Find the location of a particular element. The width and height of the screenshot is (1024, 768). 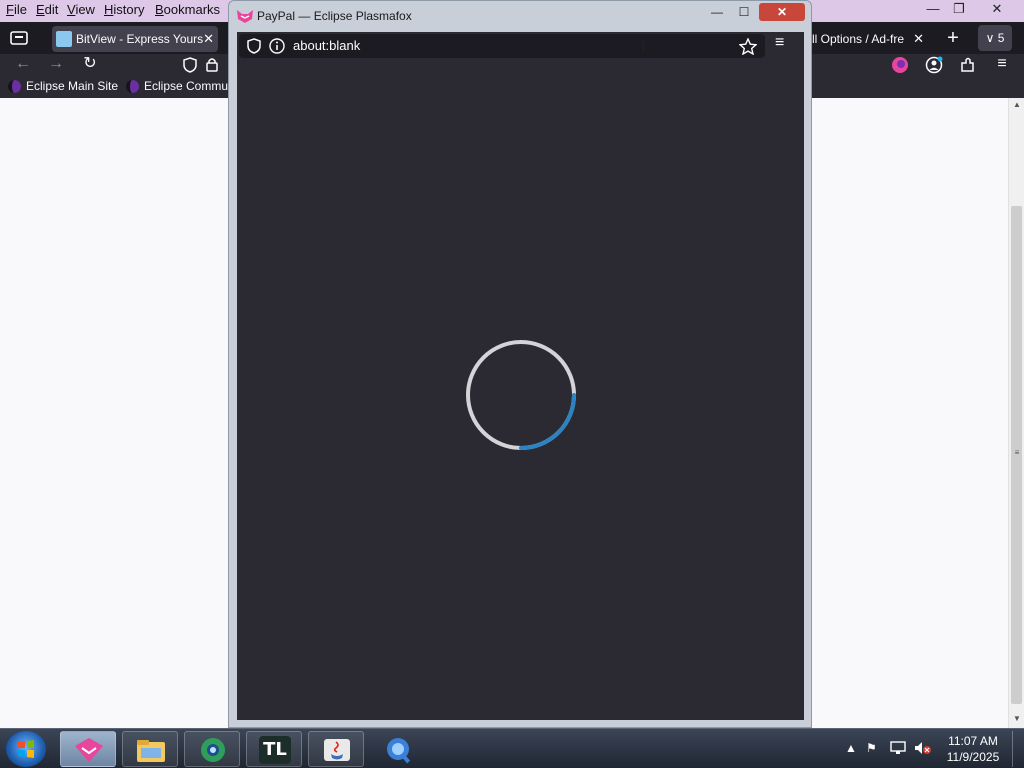

taskbar-browser-app is located at coordinates (212, 749).